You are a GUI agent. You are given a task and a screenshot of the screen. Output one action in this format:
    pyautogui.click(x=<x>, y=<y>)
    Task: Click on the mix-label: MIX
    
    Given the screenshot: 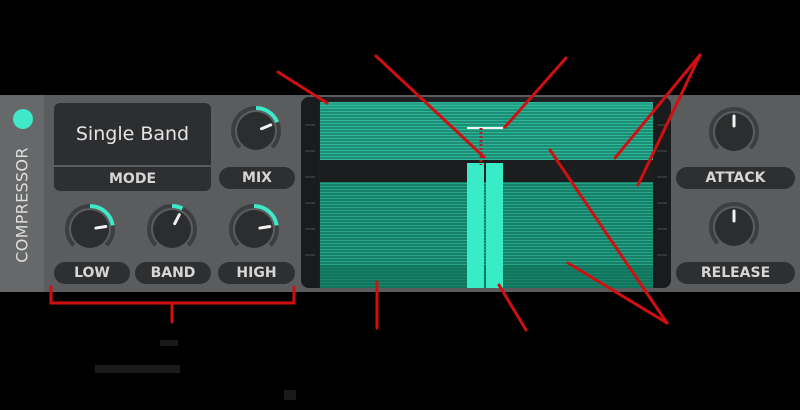 What is the action you would take?
    pyautogui.click(x=257, y=178)
    